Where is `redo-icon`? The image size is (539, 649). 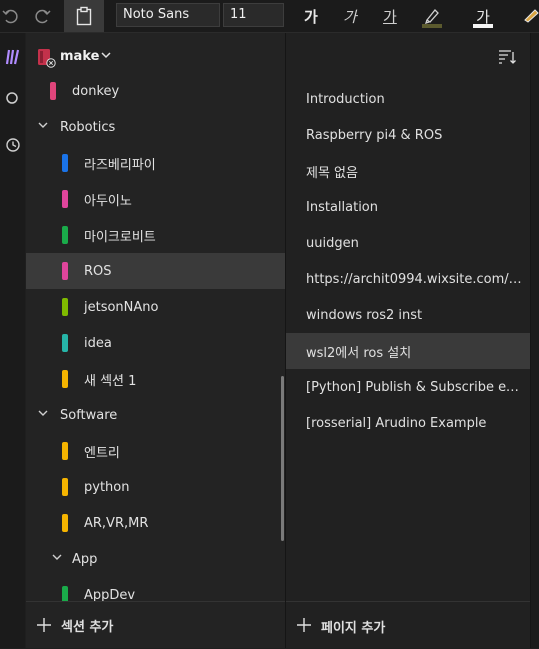
redo-icon is located at coordinates (43, 16).